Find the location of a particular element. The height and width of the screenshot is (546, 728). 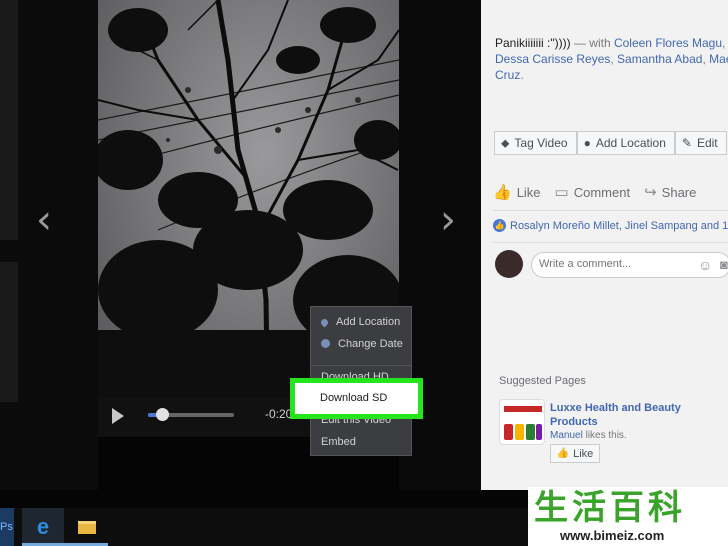

add-location-button: ● Add Location is located at coordinates (625, 143).